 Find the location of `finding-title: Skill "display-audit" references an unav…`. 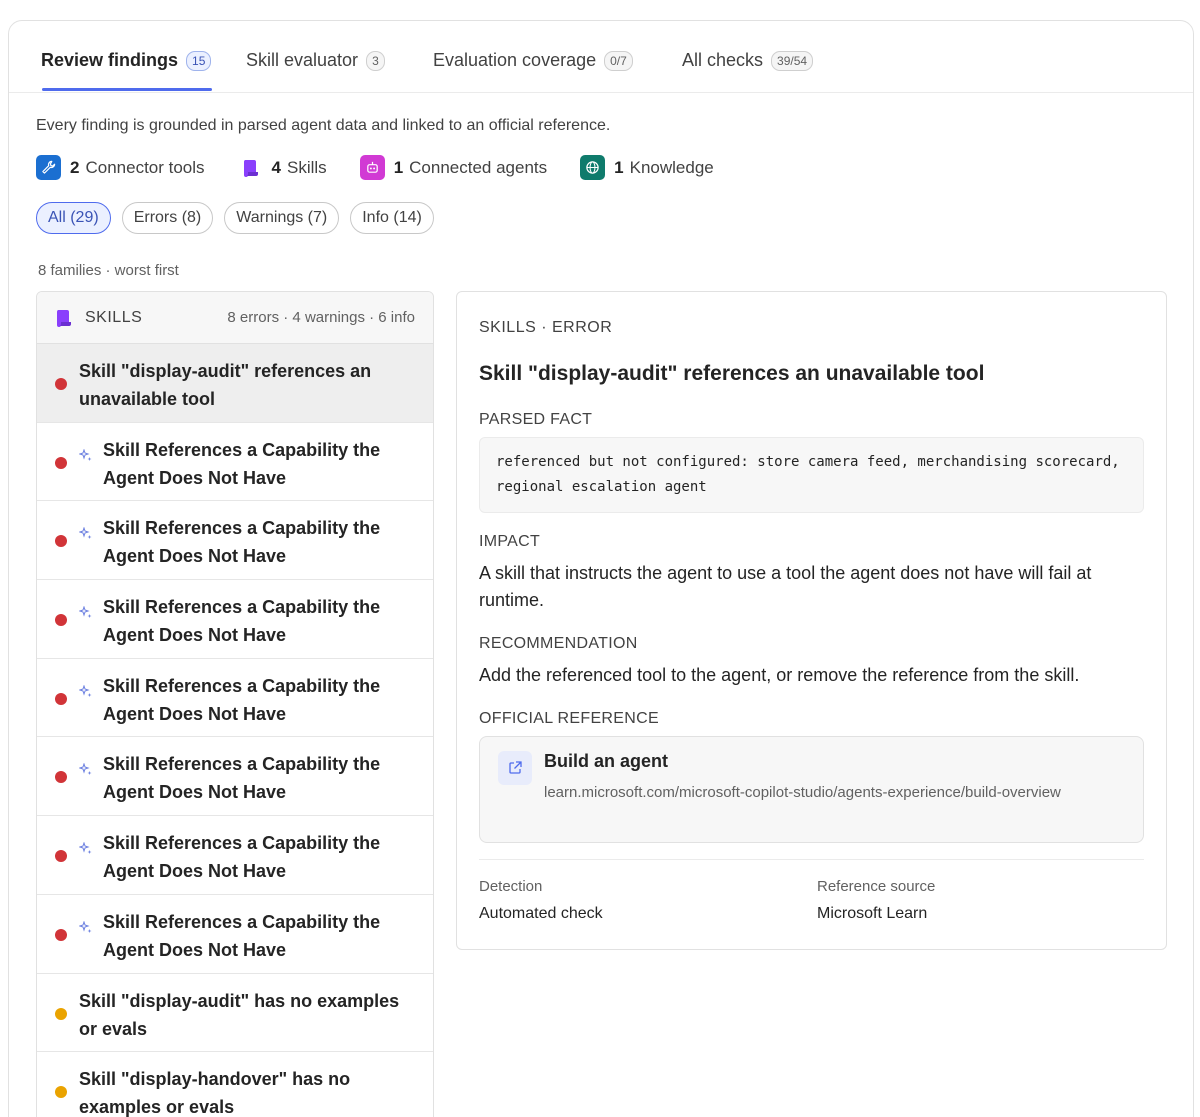

finding-title: Skill "display-audit" references an unav… is located at coordinates (225, 385).